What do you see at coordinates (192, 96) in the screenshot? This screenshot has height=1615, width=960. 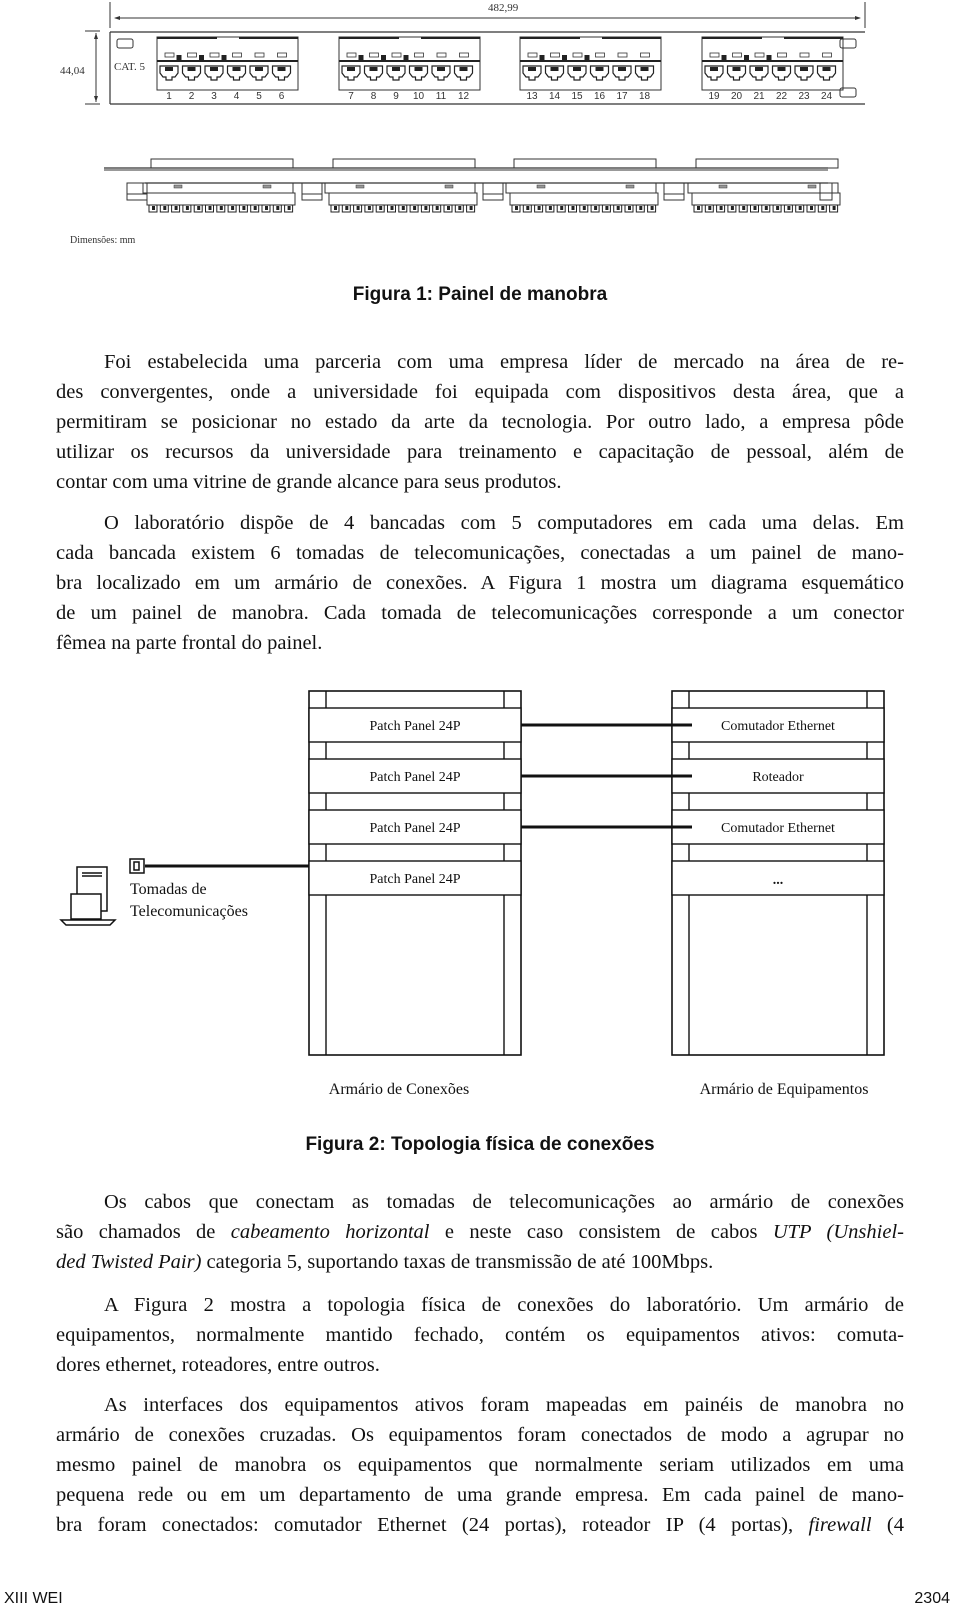 I see `port-number: 2` at bounding box center [192, 96].